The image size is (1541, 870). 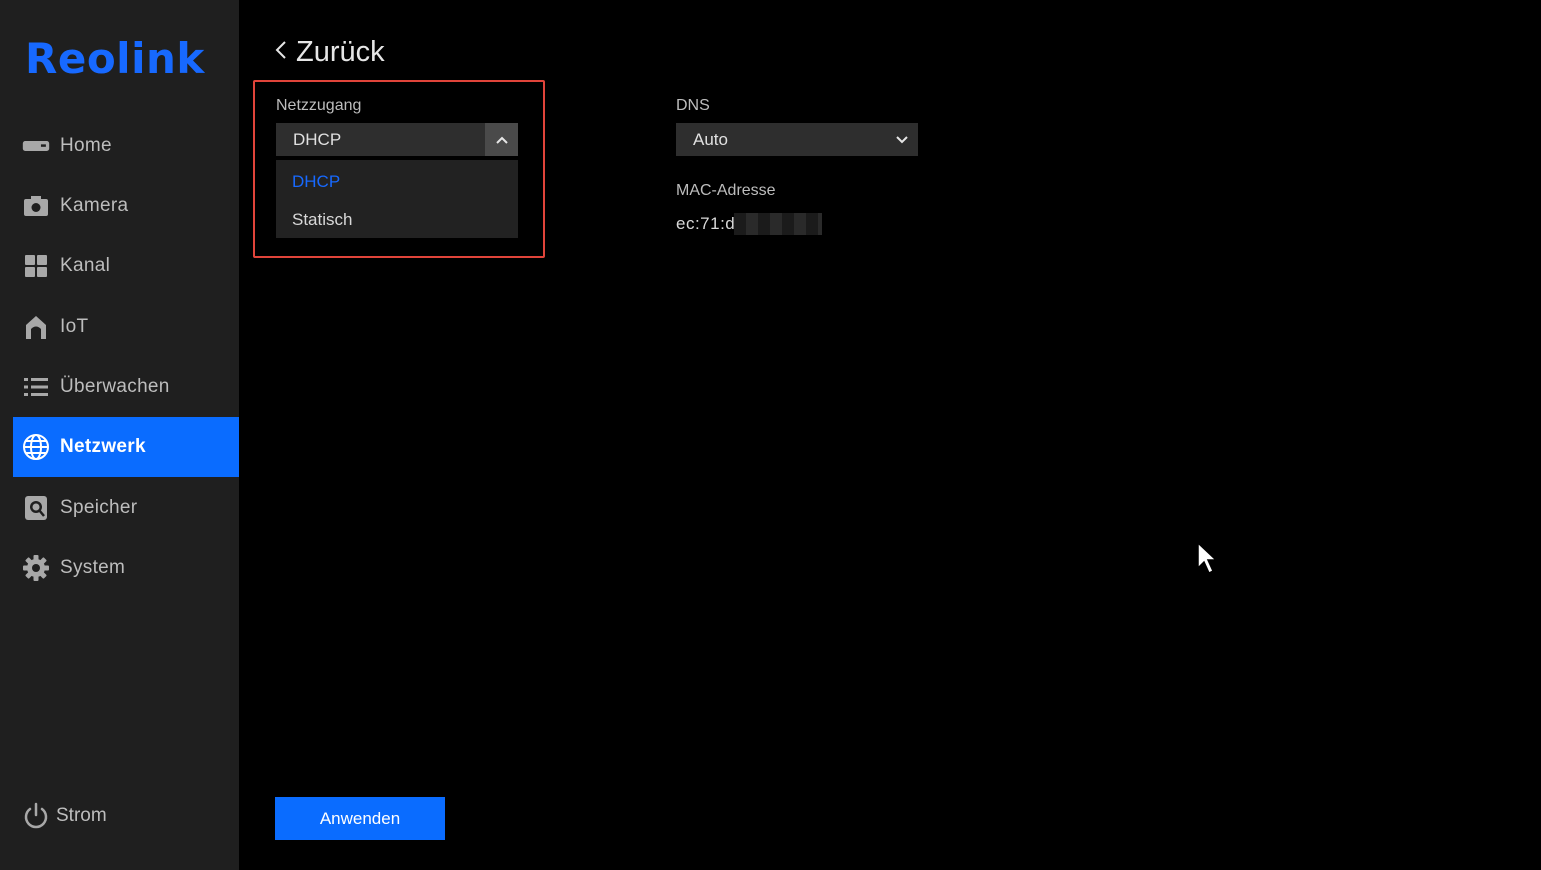 I want to click on back-label: Zurück, so click(x=340, y=52).